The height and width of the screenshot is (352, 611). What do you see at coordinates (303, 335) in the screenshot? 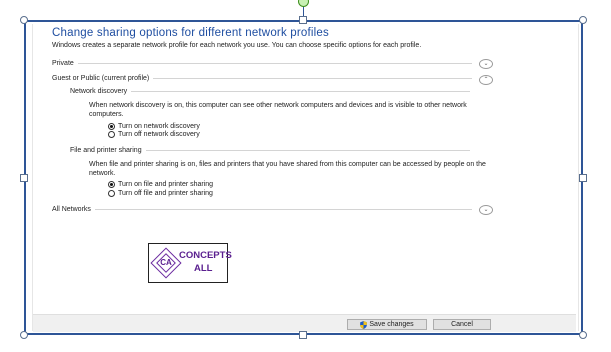
I see `resize-handle-bottom` at bounding box center [303, 335].